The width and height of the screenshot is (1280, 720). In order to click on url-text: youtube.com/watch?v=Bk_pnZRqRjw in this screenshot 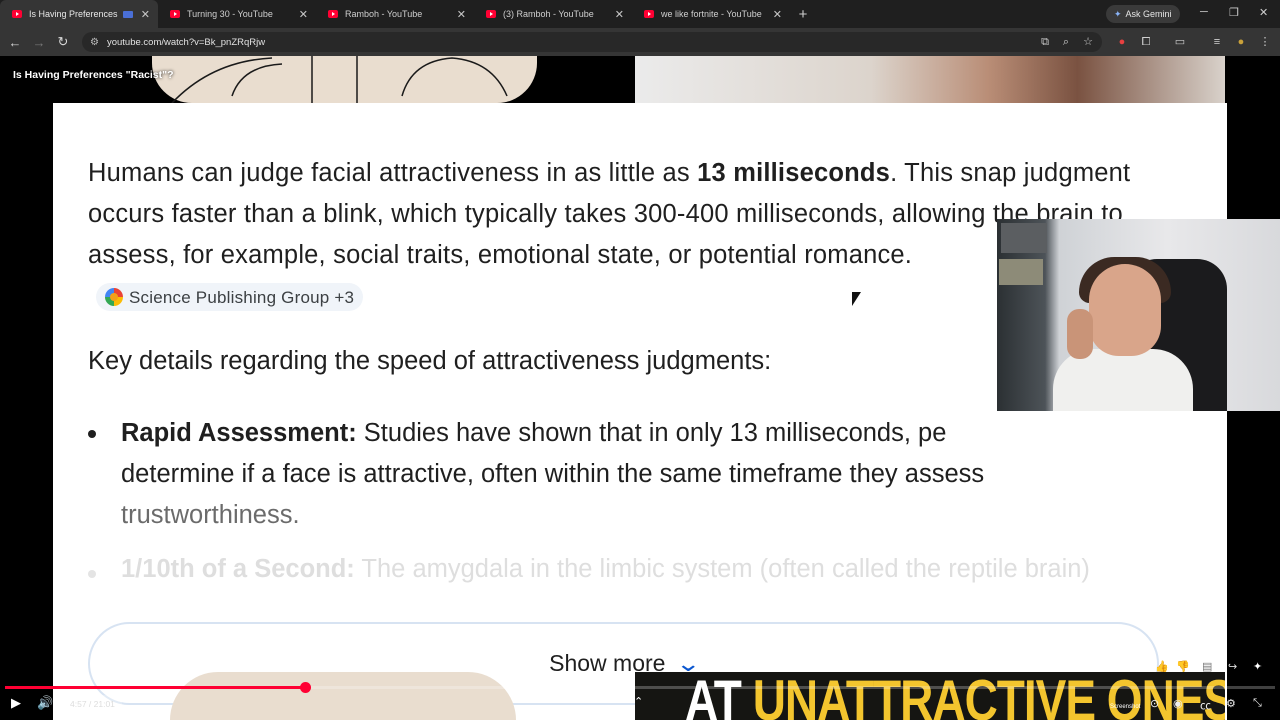, I will do `click(186, 42)`.